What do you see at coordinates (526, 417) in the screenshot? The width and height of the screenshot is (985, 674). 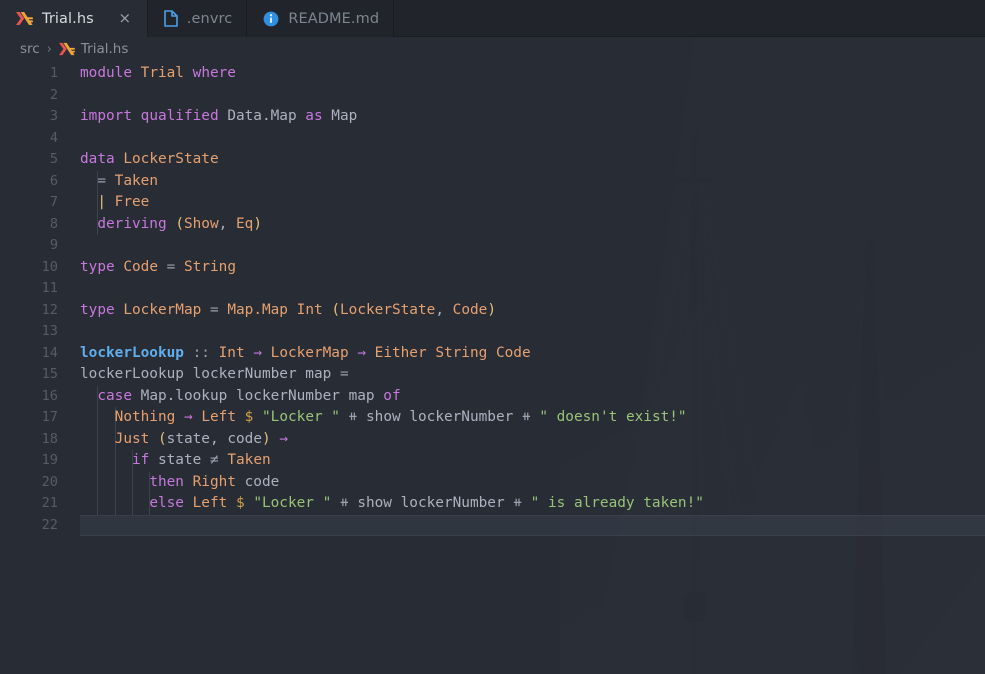 I see `token-op: ⧺` at bounding box center [526, 417].